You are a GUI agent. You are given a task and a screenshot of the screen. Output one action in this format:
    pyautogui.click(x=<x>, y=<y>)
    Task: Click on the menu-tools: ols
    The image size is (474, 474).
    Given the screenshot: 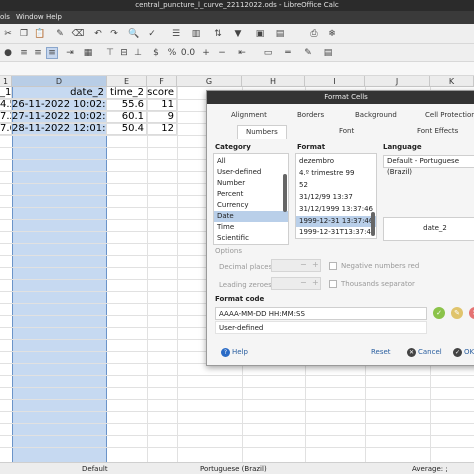 What is the action you would take?
    pyautogui.click(x=5, y=17)
    